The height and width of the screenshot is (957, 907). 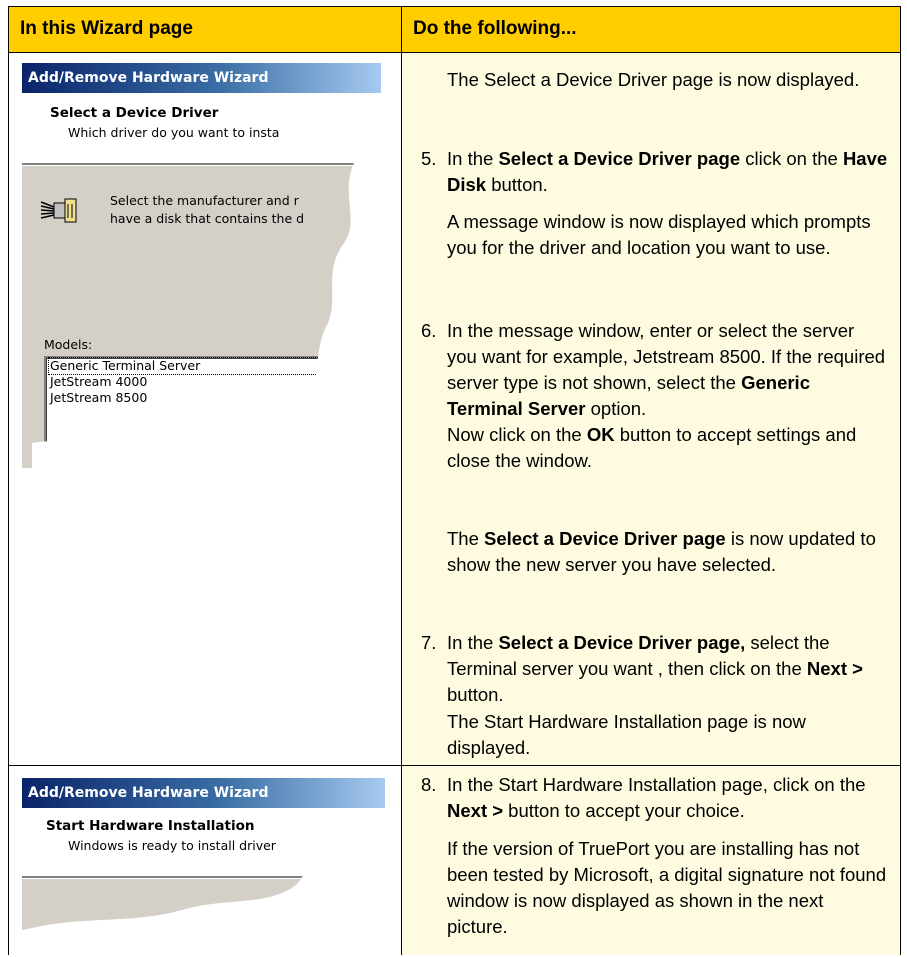 I want to click on header-left: In this Wizard page, so click(x=204, y=29).